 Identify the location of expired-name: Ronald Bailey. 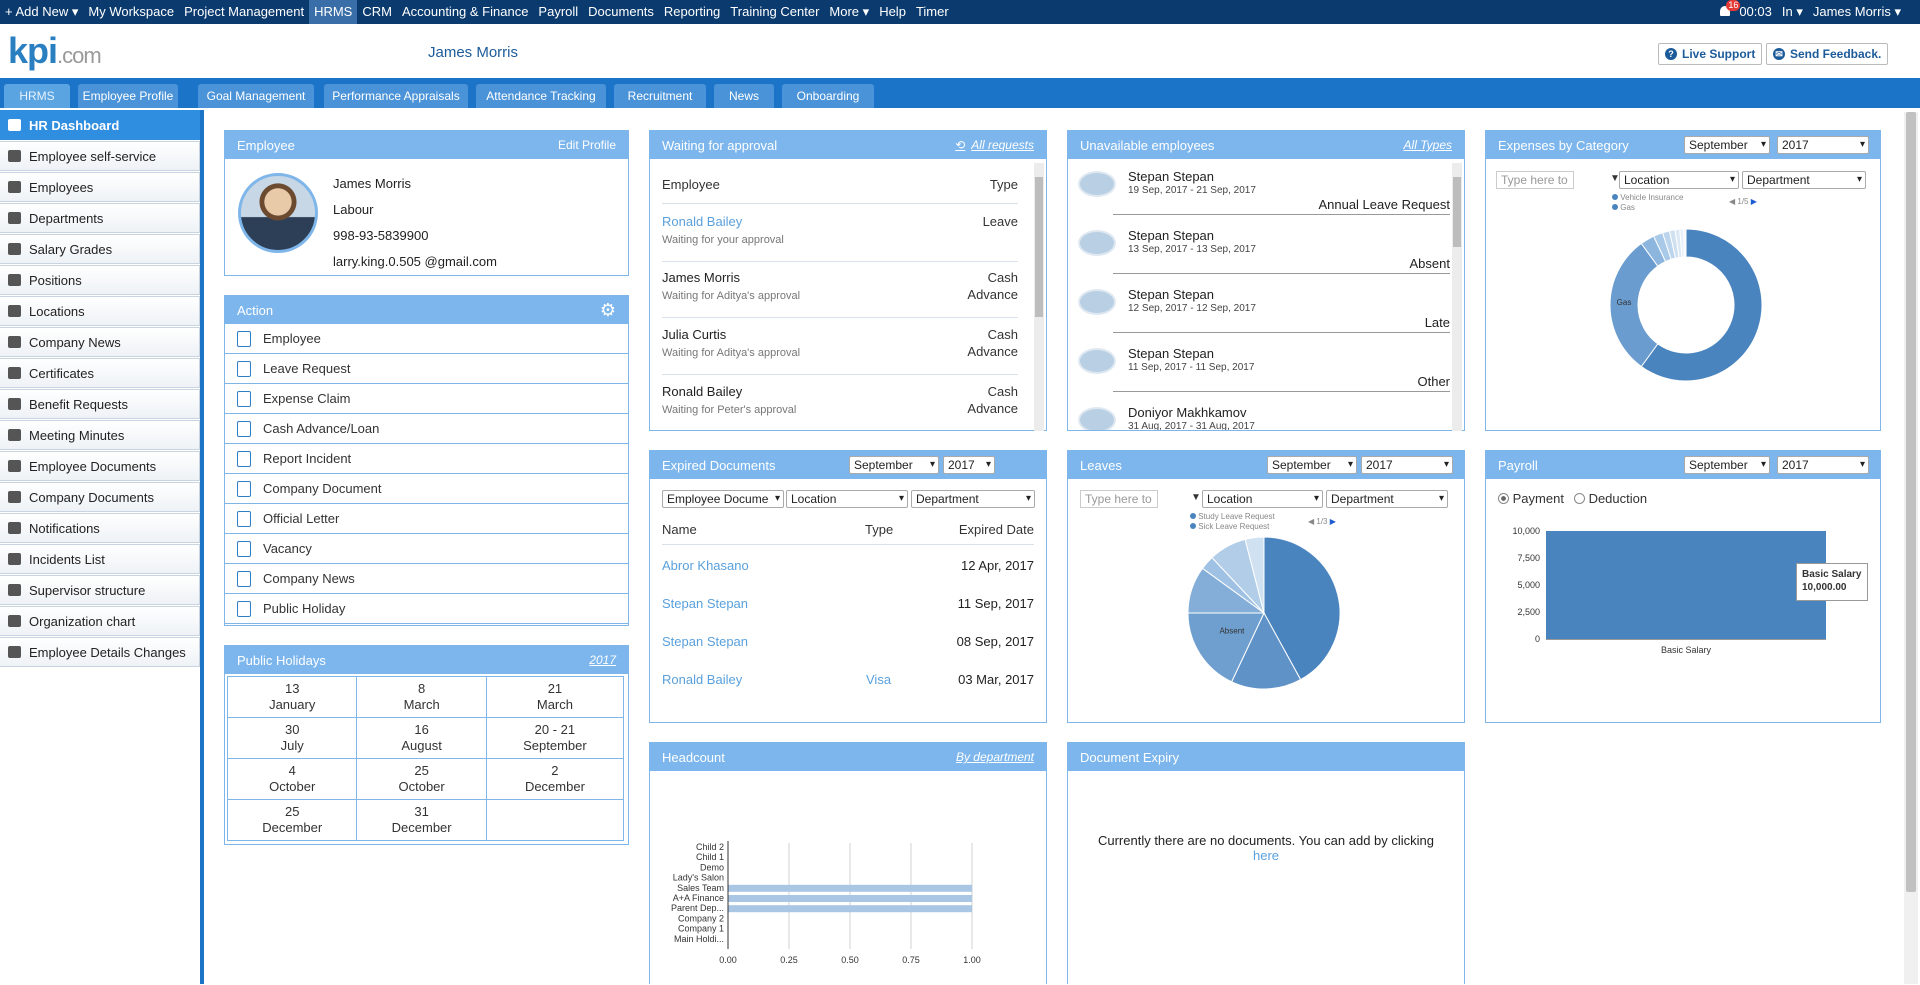
(702, 679).